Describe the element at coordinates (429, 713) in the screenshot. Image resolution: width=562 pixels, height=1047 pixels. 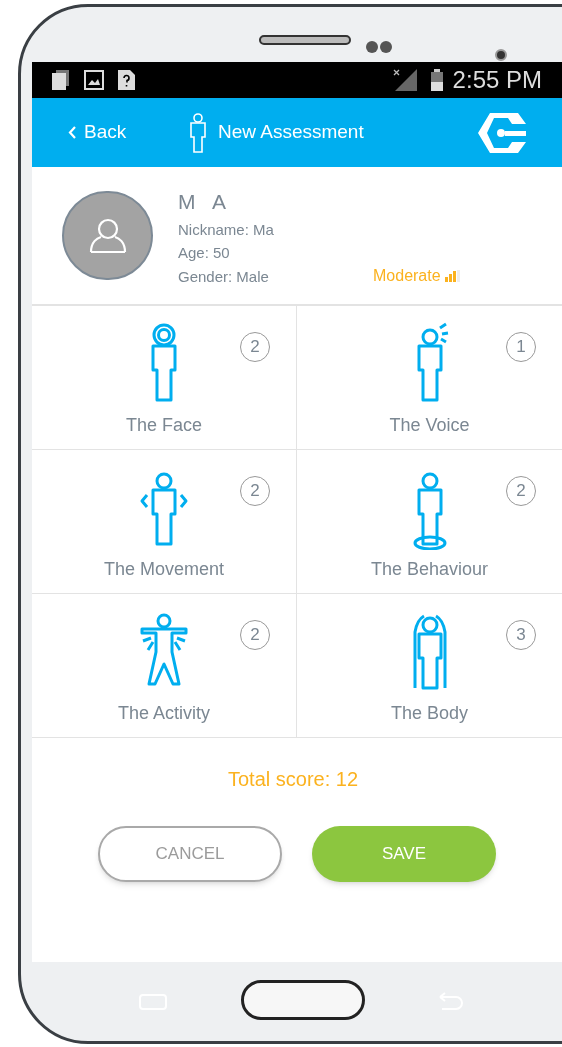
I see `category-label: The Body` at that location.